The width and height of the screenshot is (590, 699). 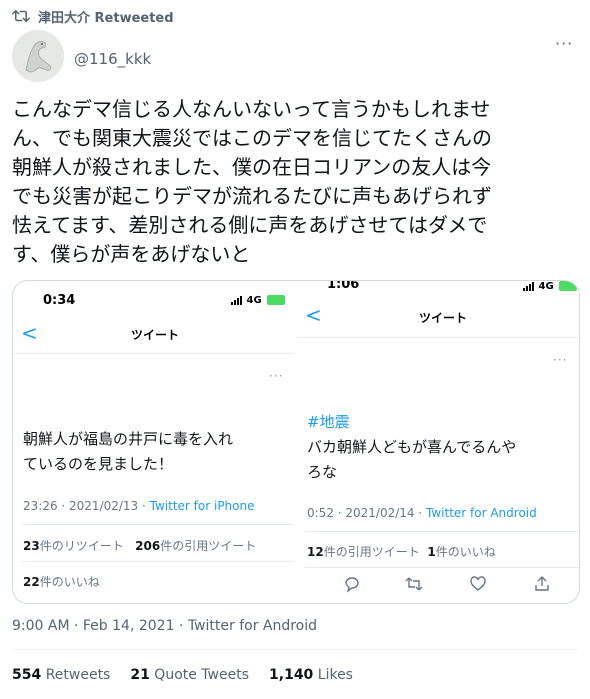 I want to click on hashtag-link: #地震, so click(x=328, y=421).